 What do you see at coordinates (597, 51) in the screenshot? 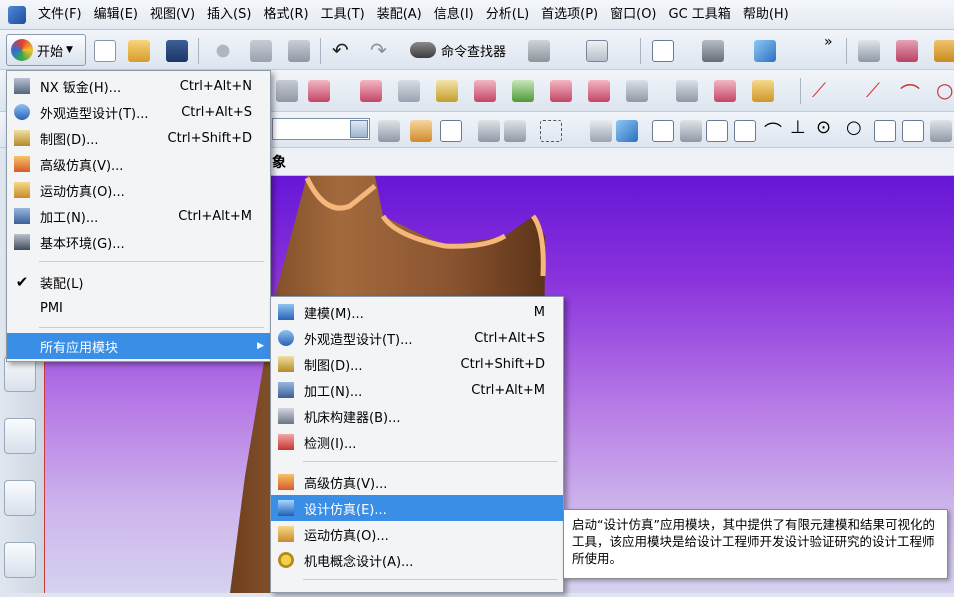
I see `information-icon` at bounding box center [597, 51].